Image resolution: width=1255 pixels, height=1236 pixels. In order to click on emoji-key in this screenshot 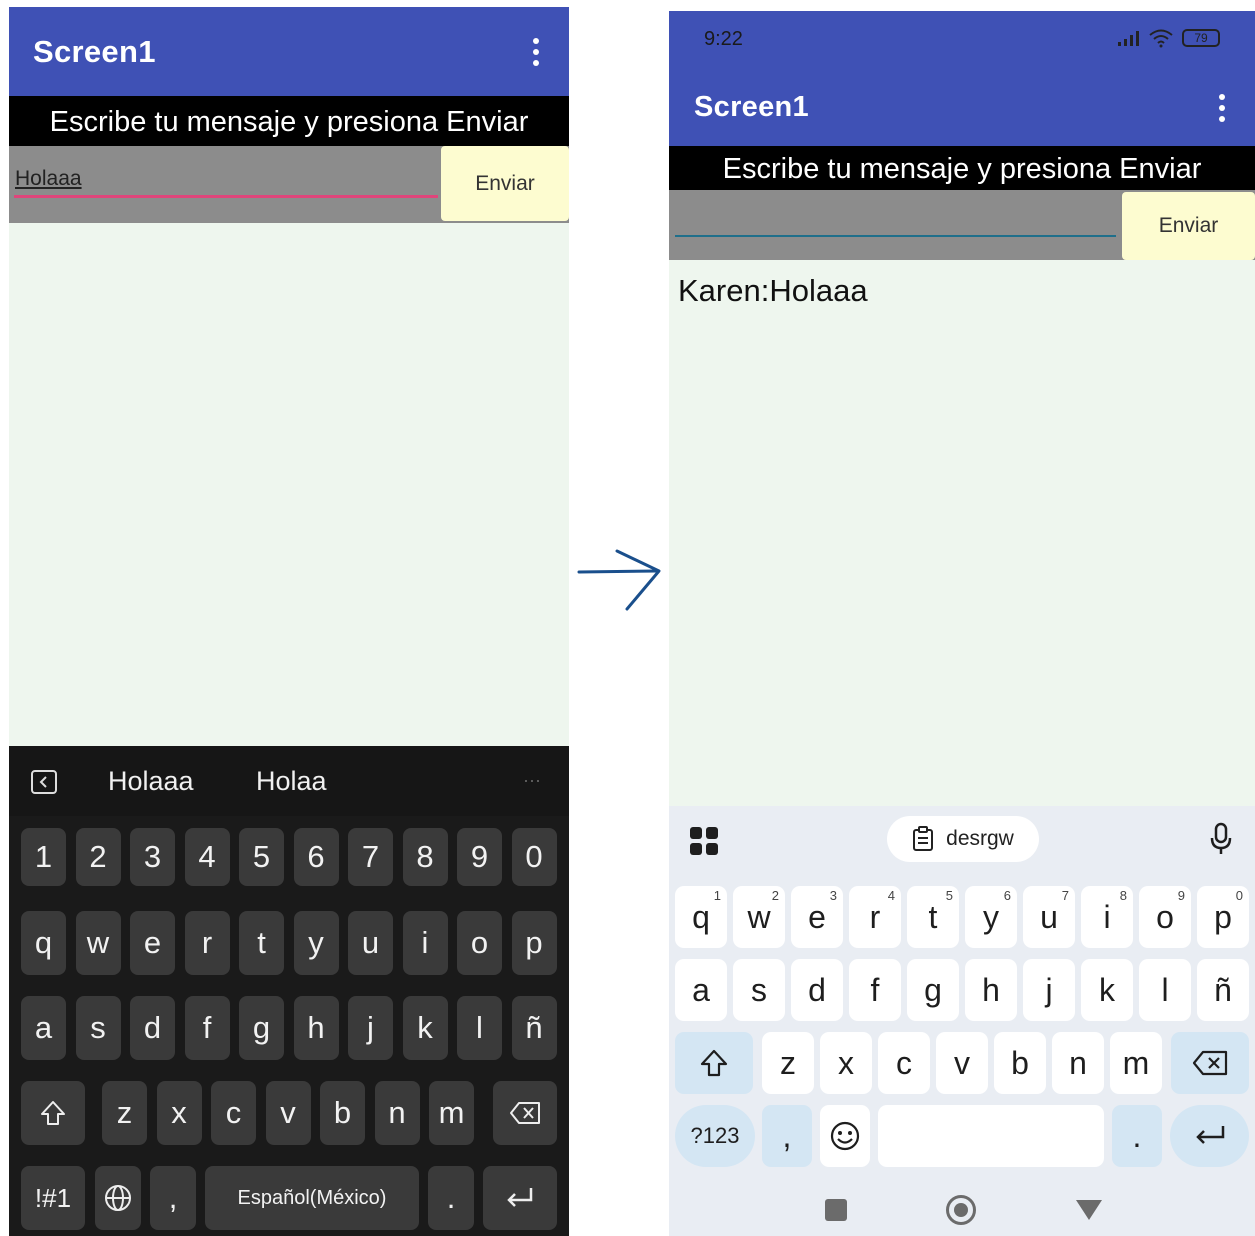, I will do `click(845, 1136)`.